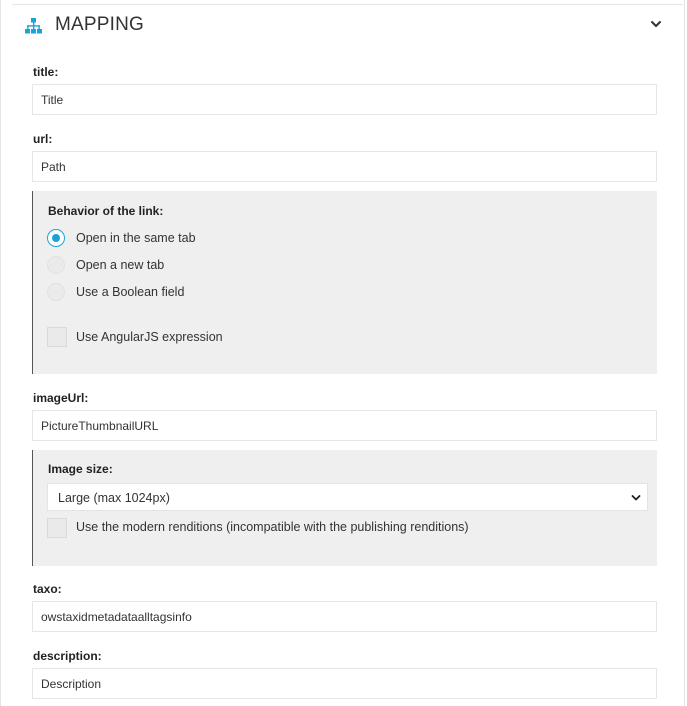  I want to click on imageurl-label: imageUrl:, so click(61, 398).